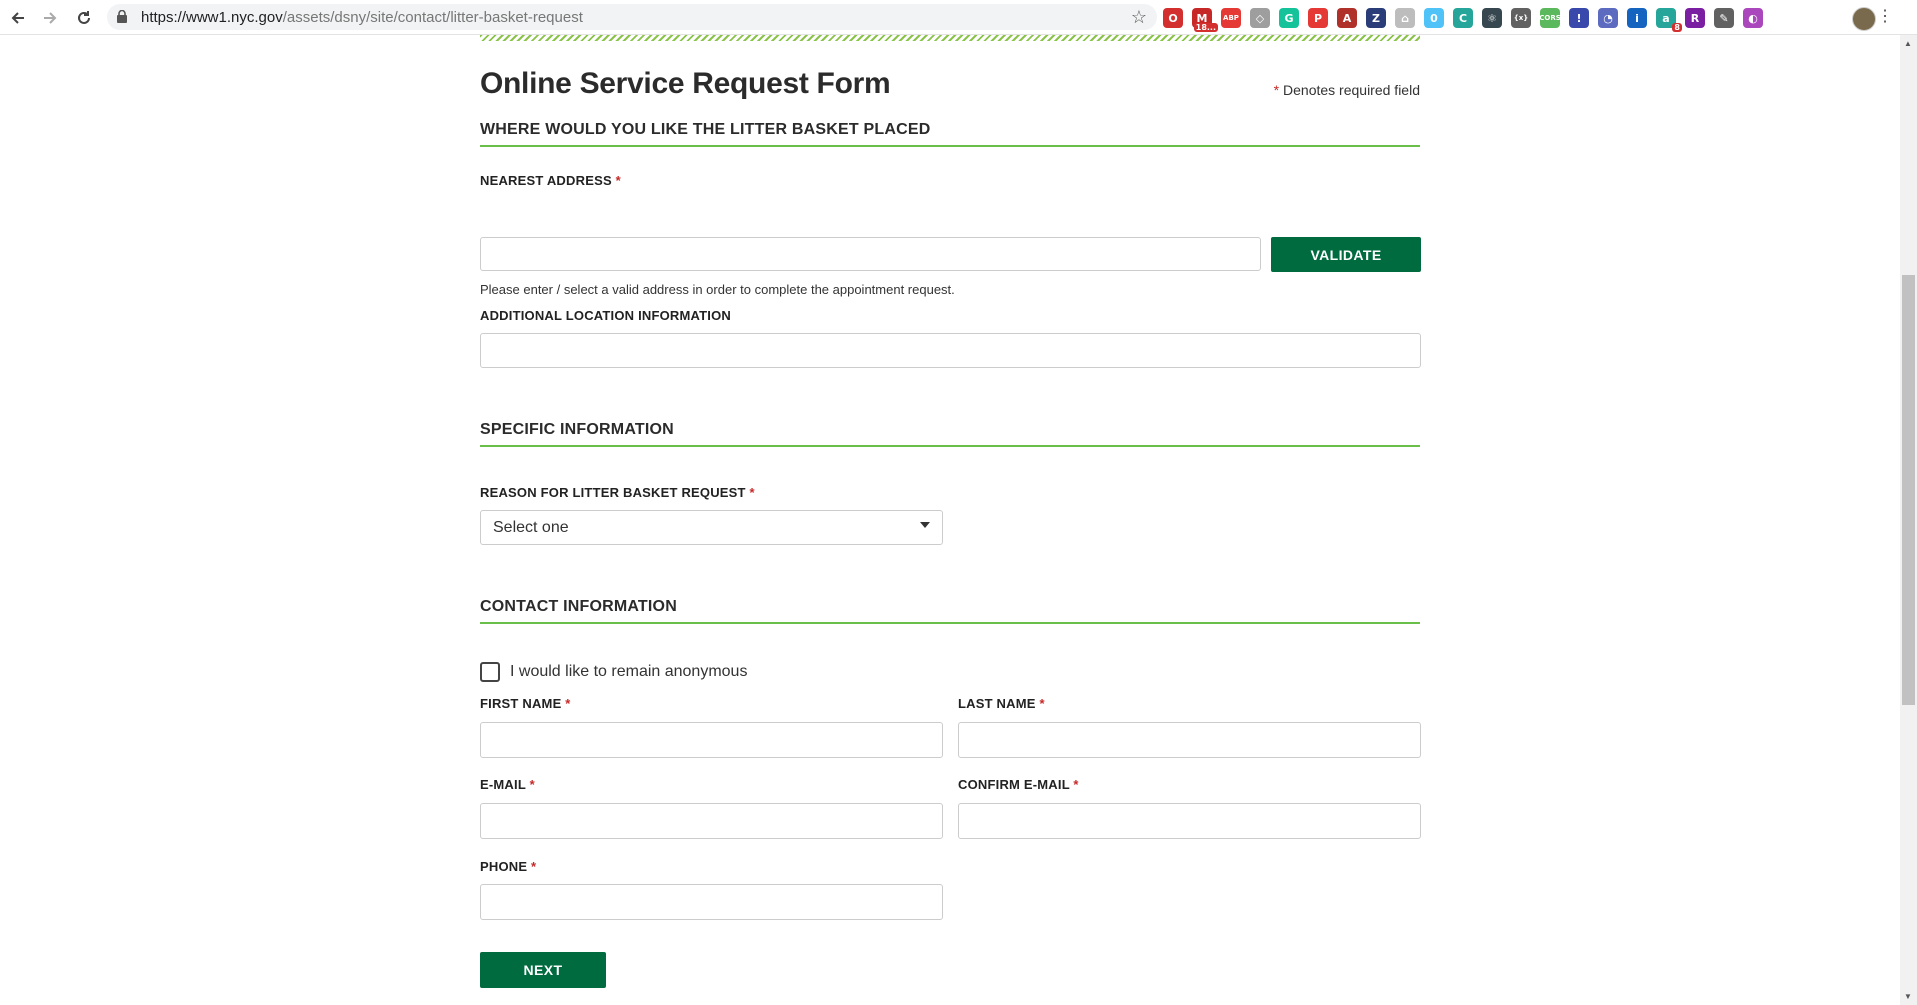 Image resolution: width=1917 pixels, height=1005 pixels. I want to click on last-name-label-text: LAST NAME, so click(997, 703).